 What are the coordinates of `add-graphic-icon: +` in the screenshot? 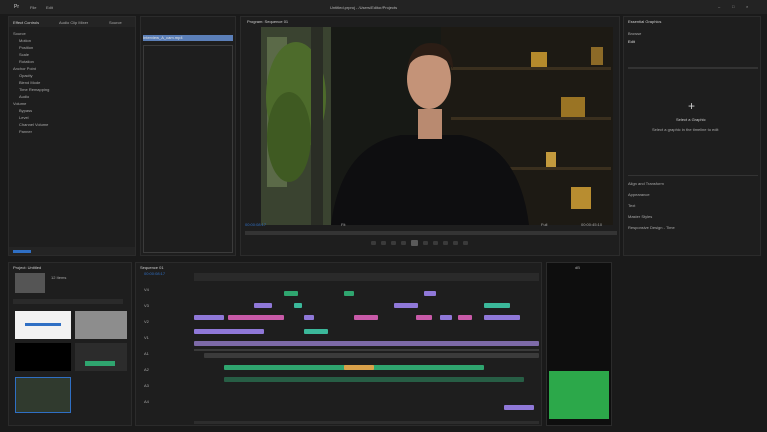 It's located at (691, 106).